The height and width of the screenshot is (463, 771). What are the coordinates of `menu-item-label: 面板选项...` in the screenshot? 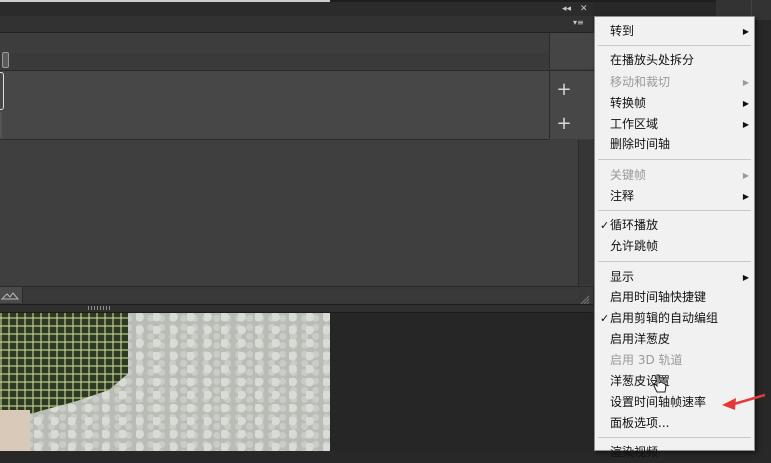 It's located at (640, 423).